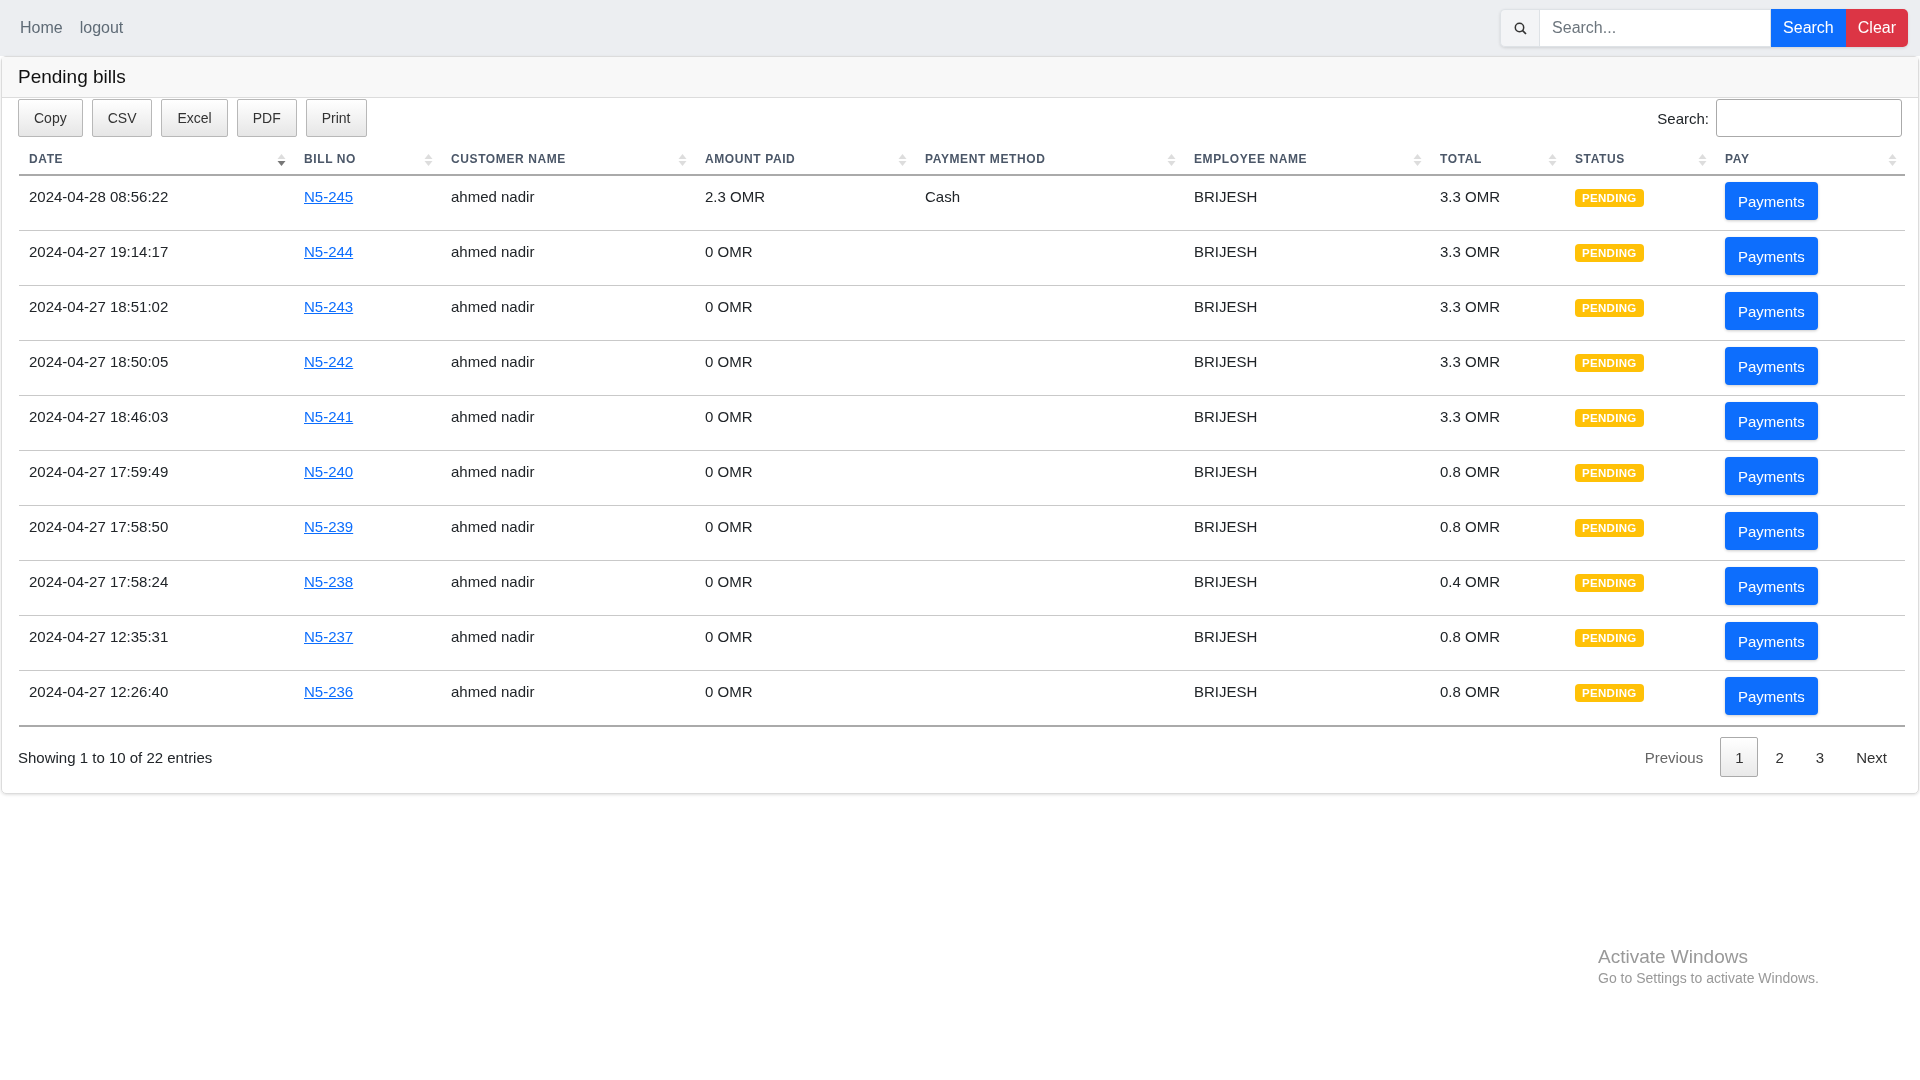 The height and width of the screenshot is (1080, 1920). I want to click on column-header: PAY, so click(1737, 159).